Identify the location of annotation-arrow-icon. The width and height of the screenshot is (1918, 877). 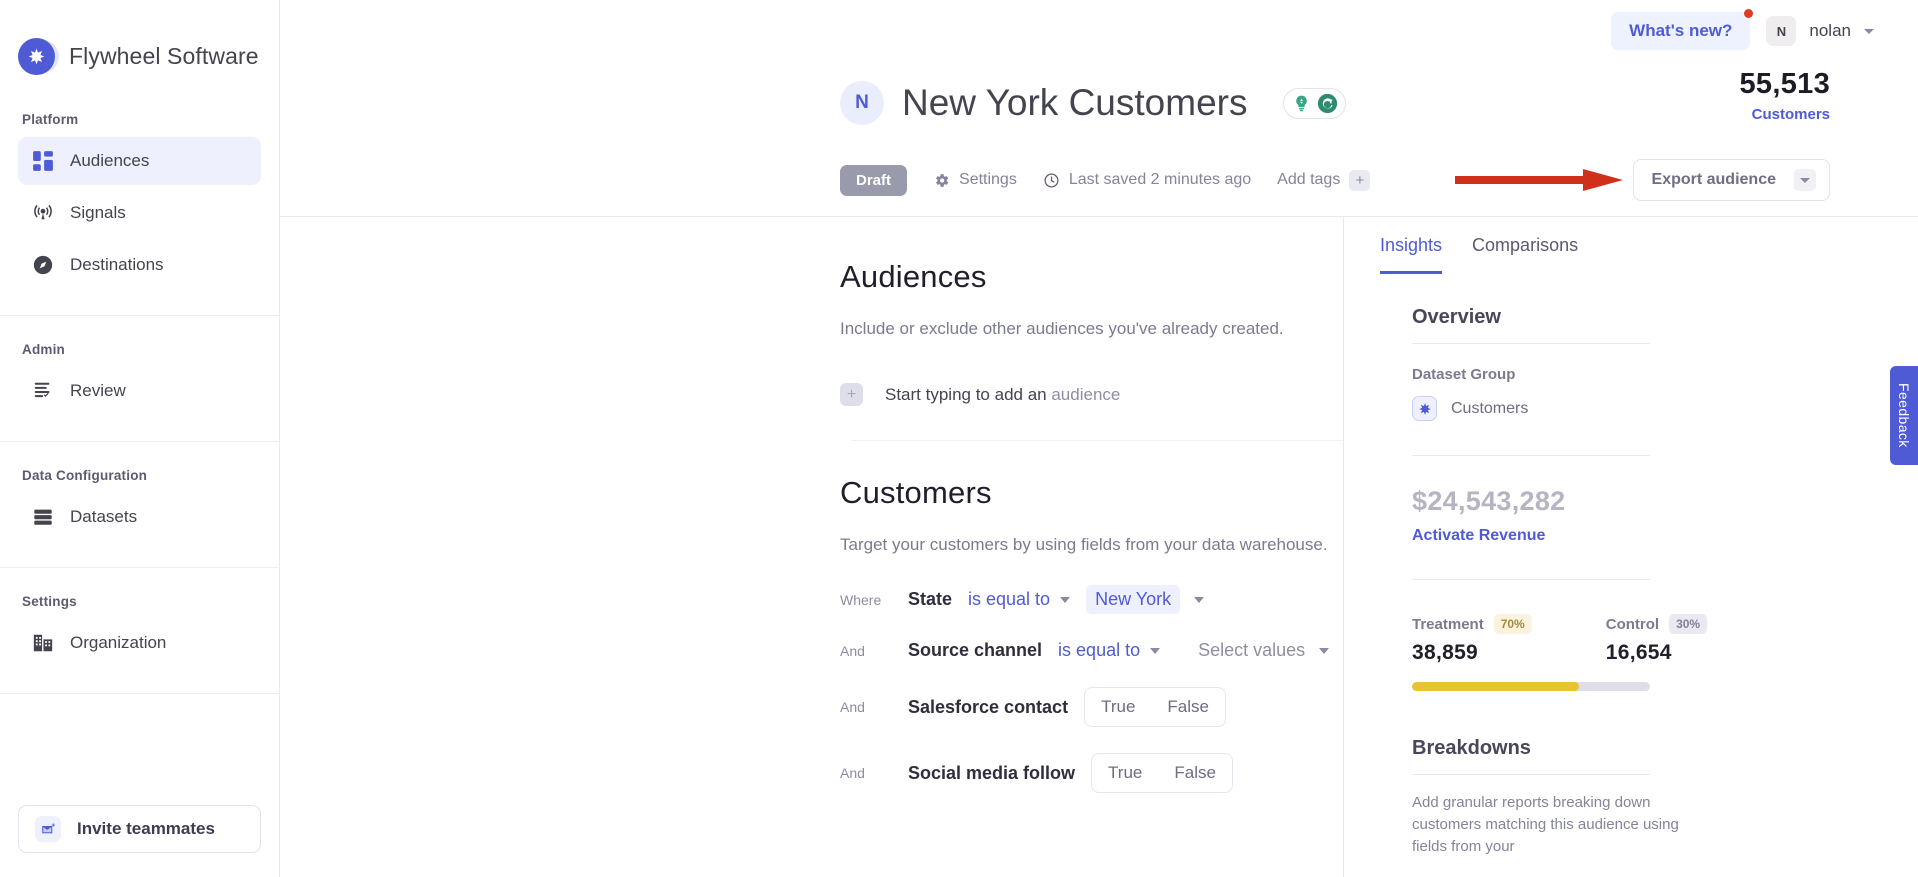
(1539, 180).